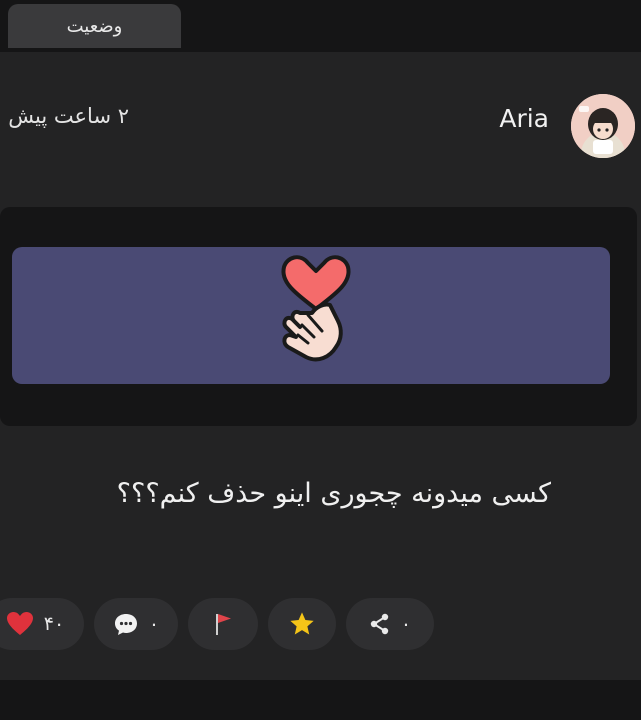 Image resolution: width=641 pixels, height=720 pixels. What do you see at coordinates (54, 624) in the screenshot?
I see `like-count: ۴۰` at bounding box center [54, 624].